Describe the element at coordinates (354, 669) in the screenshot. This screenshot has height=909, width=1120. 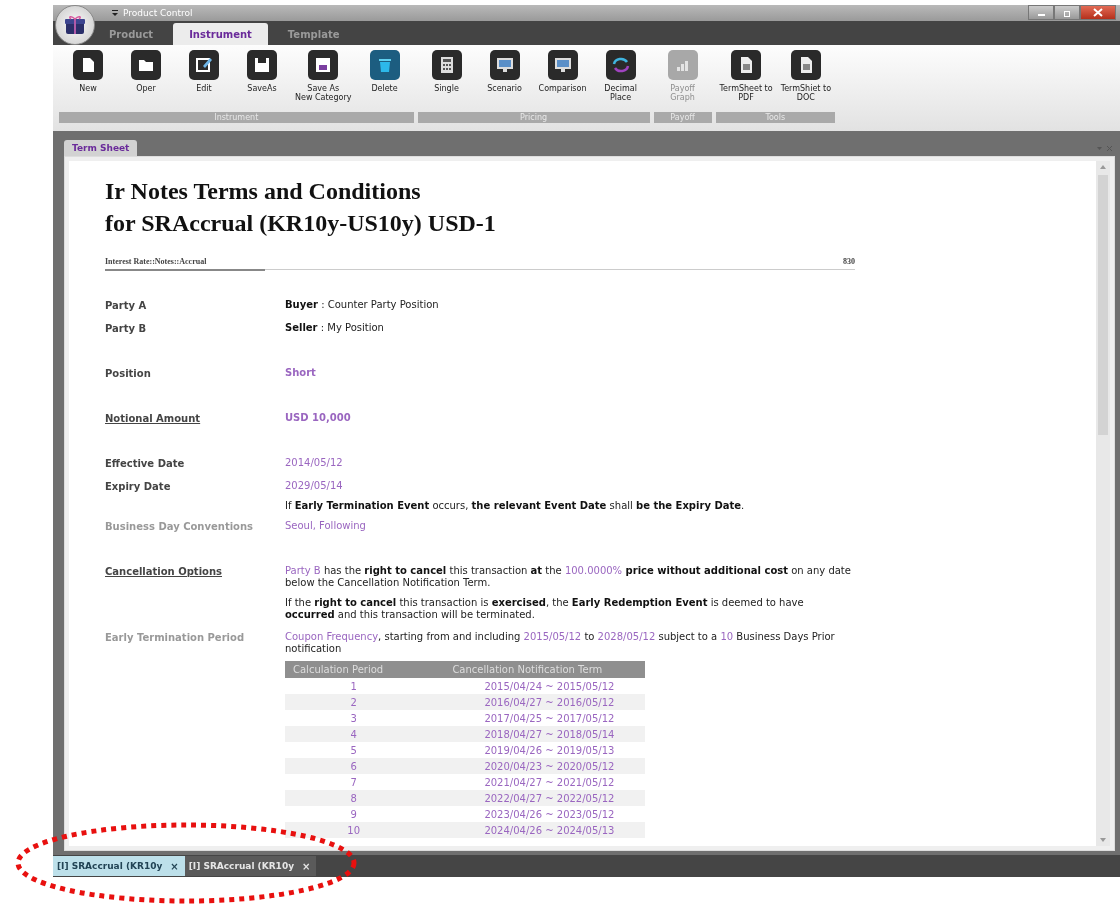
I see `column-header: Calculation Period` at that location.